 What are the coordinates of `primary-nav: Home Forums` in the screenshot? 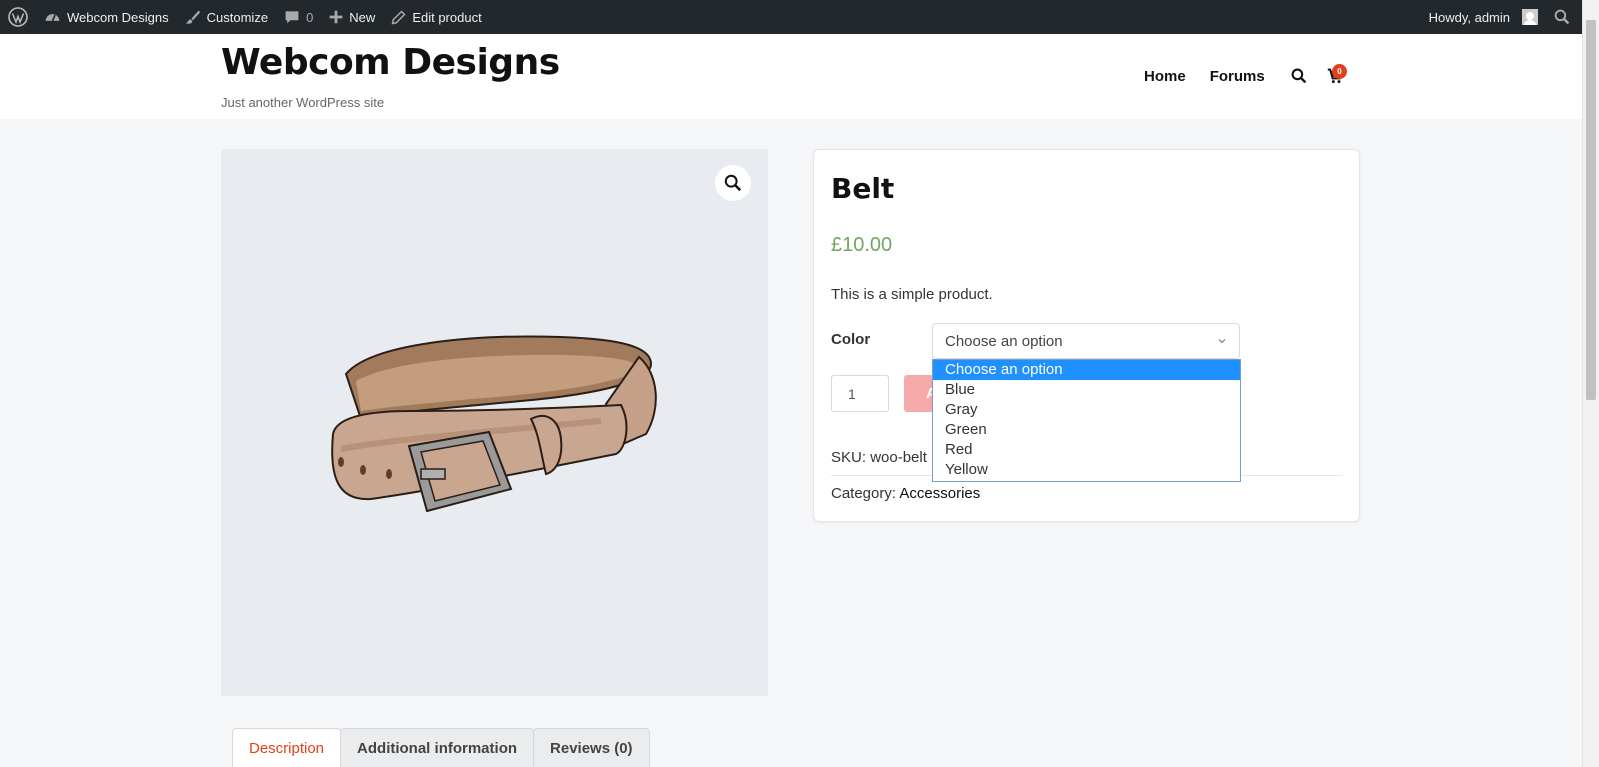 It's located at (1204, 76).